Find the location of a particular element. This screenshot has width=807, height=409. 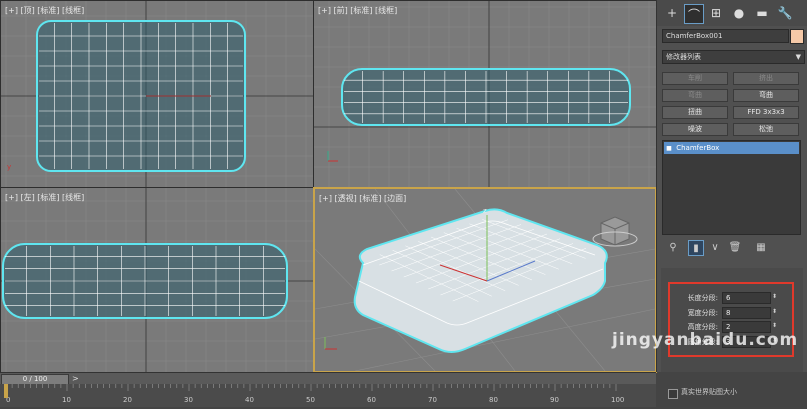

track-bar: 0 10 20 30 40 50 60 70 80 90 100 is located at coordinates (328, 395).